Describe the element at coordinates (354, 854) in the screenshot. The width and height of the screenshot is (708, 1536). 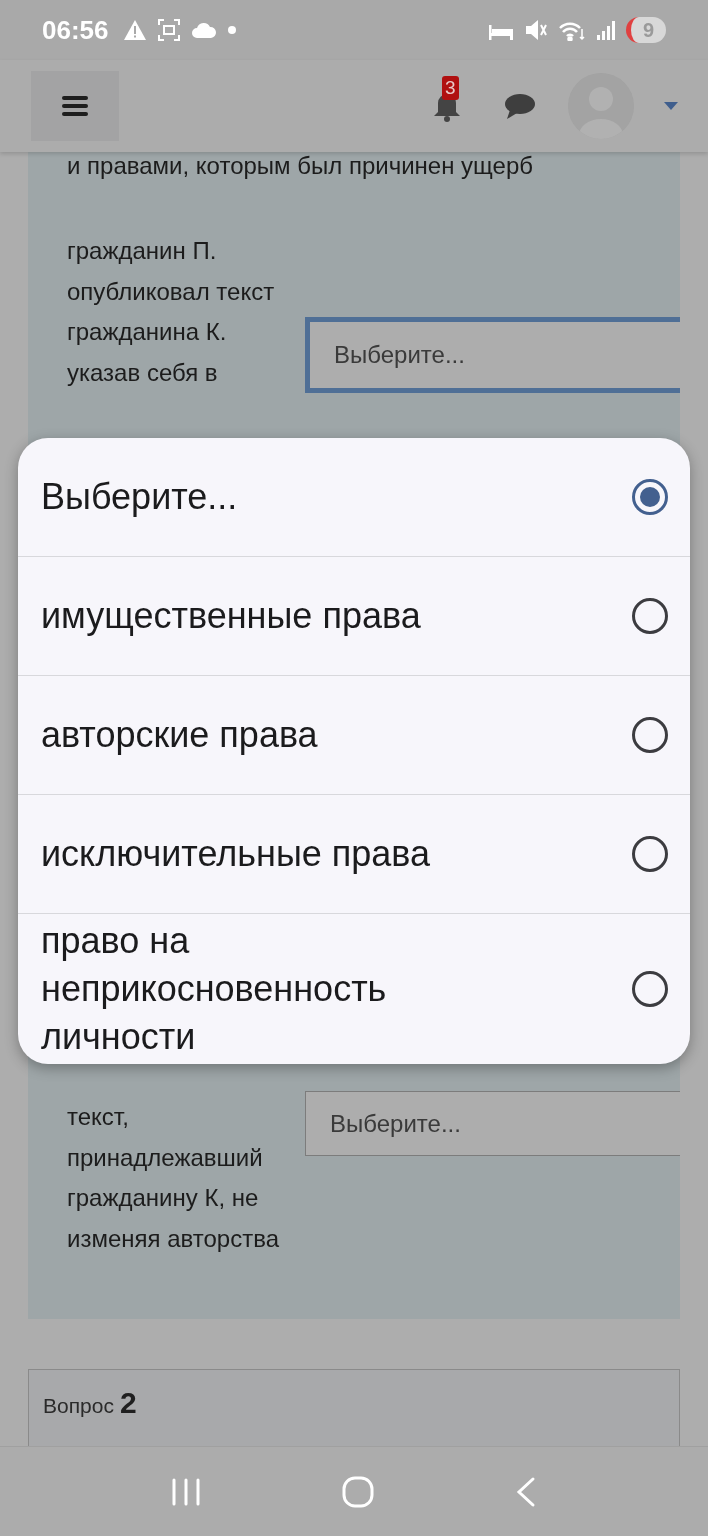
I see `dropdown-option: исключительные права` at that location.